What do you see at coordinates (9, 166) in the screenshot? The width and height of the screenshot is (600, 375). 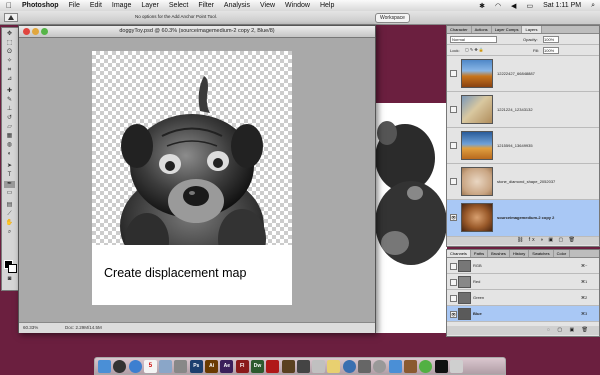 I see `path-selection-tool-icon: ➤` at bounding box center [9, 166].